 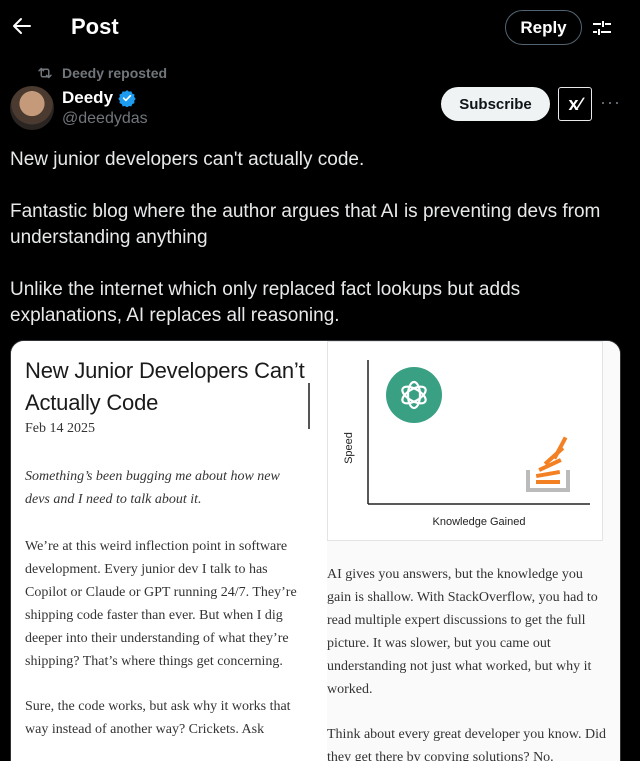 I want to click on verified-badge-icon, so click(x=127, y=98).